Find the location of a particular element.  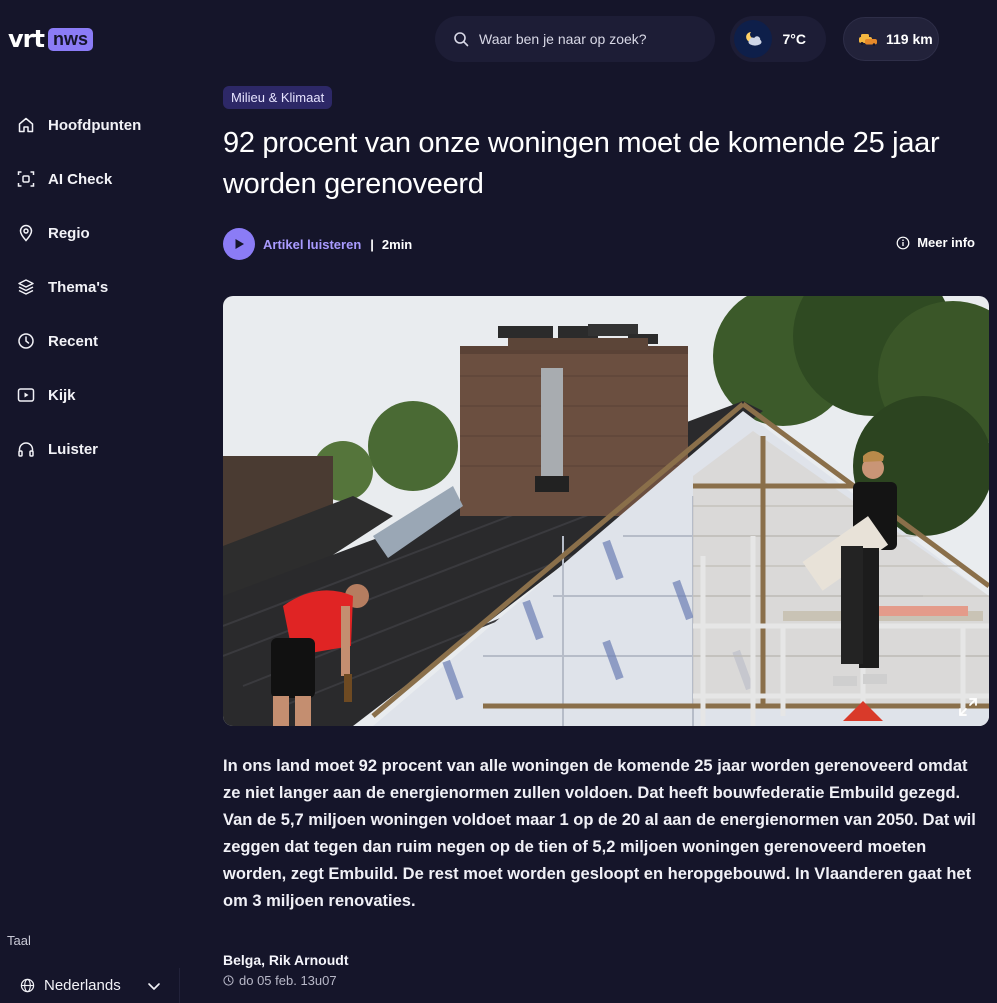

audio-duration: 2min is located at coordinates (397, 244).